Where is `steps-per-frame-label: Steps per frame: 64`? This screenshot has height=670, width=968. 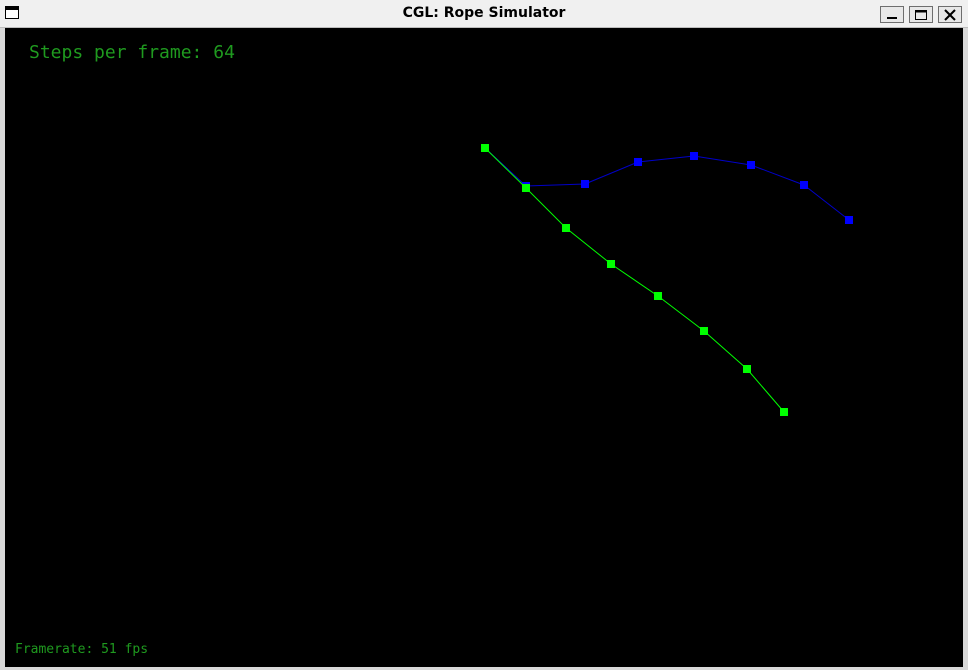
steps-per-frame-label: Steps per frame: 64 is located at coordinates (132, 52).